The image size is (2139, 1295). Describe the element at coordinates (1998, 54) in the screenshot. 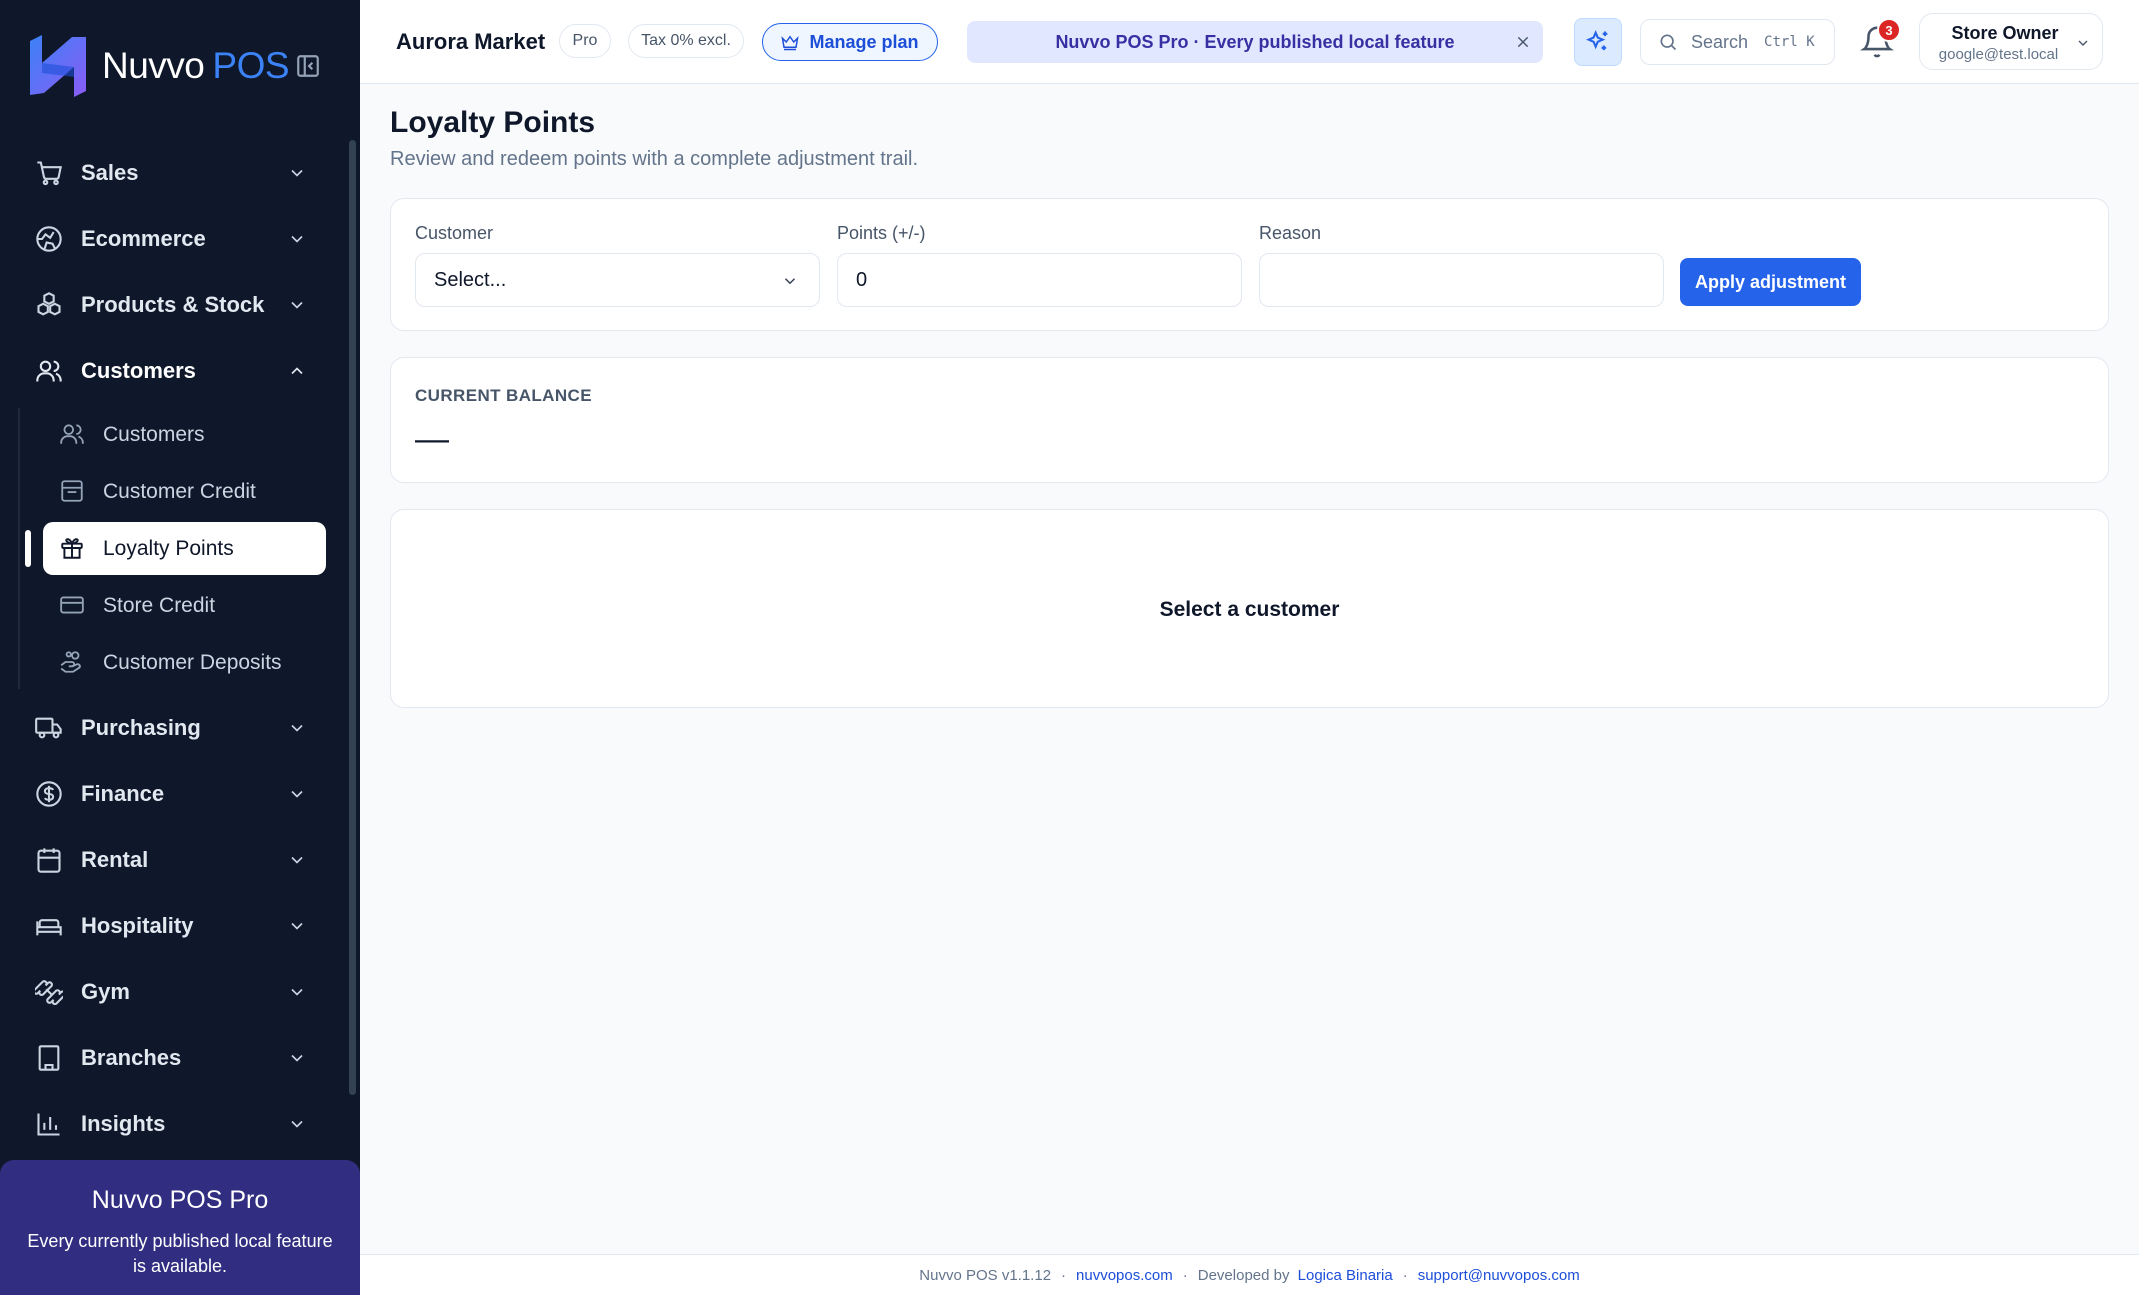

I see `user-email: google@test.local` at that location.